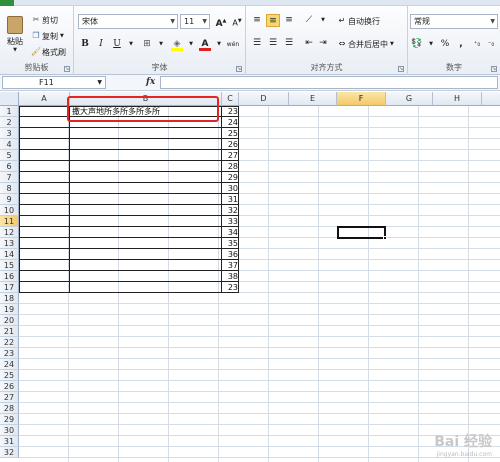 This screenshot has height=462, width=500. What do you see at coordinates (230, 155) in the screenshot?
I see `cell-c-value: 27` at bounding box center [230, 155].